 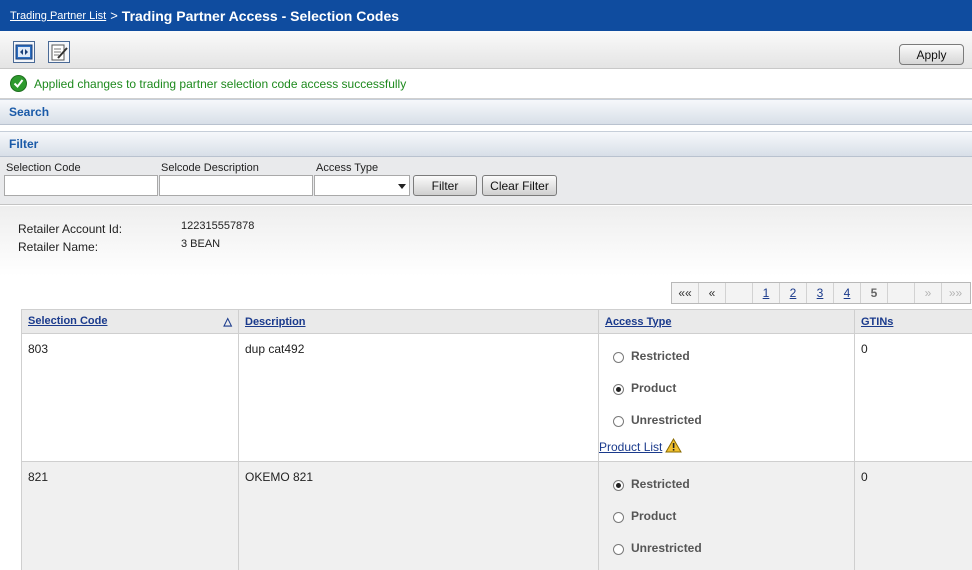 I want to click on prev-page-button: «, so click(x=712, y=293).